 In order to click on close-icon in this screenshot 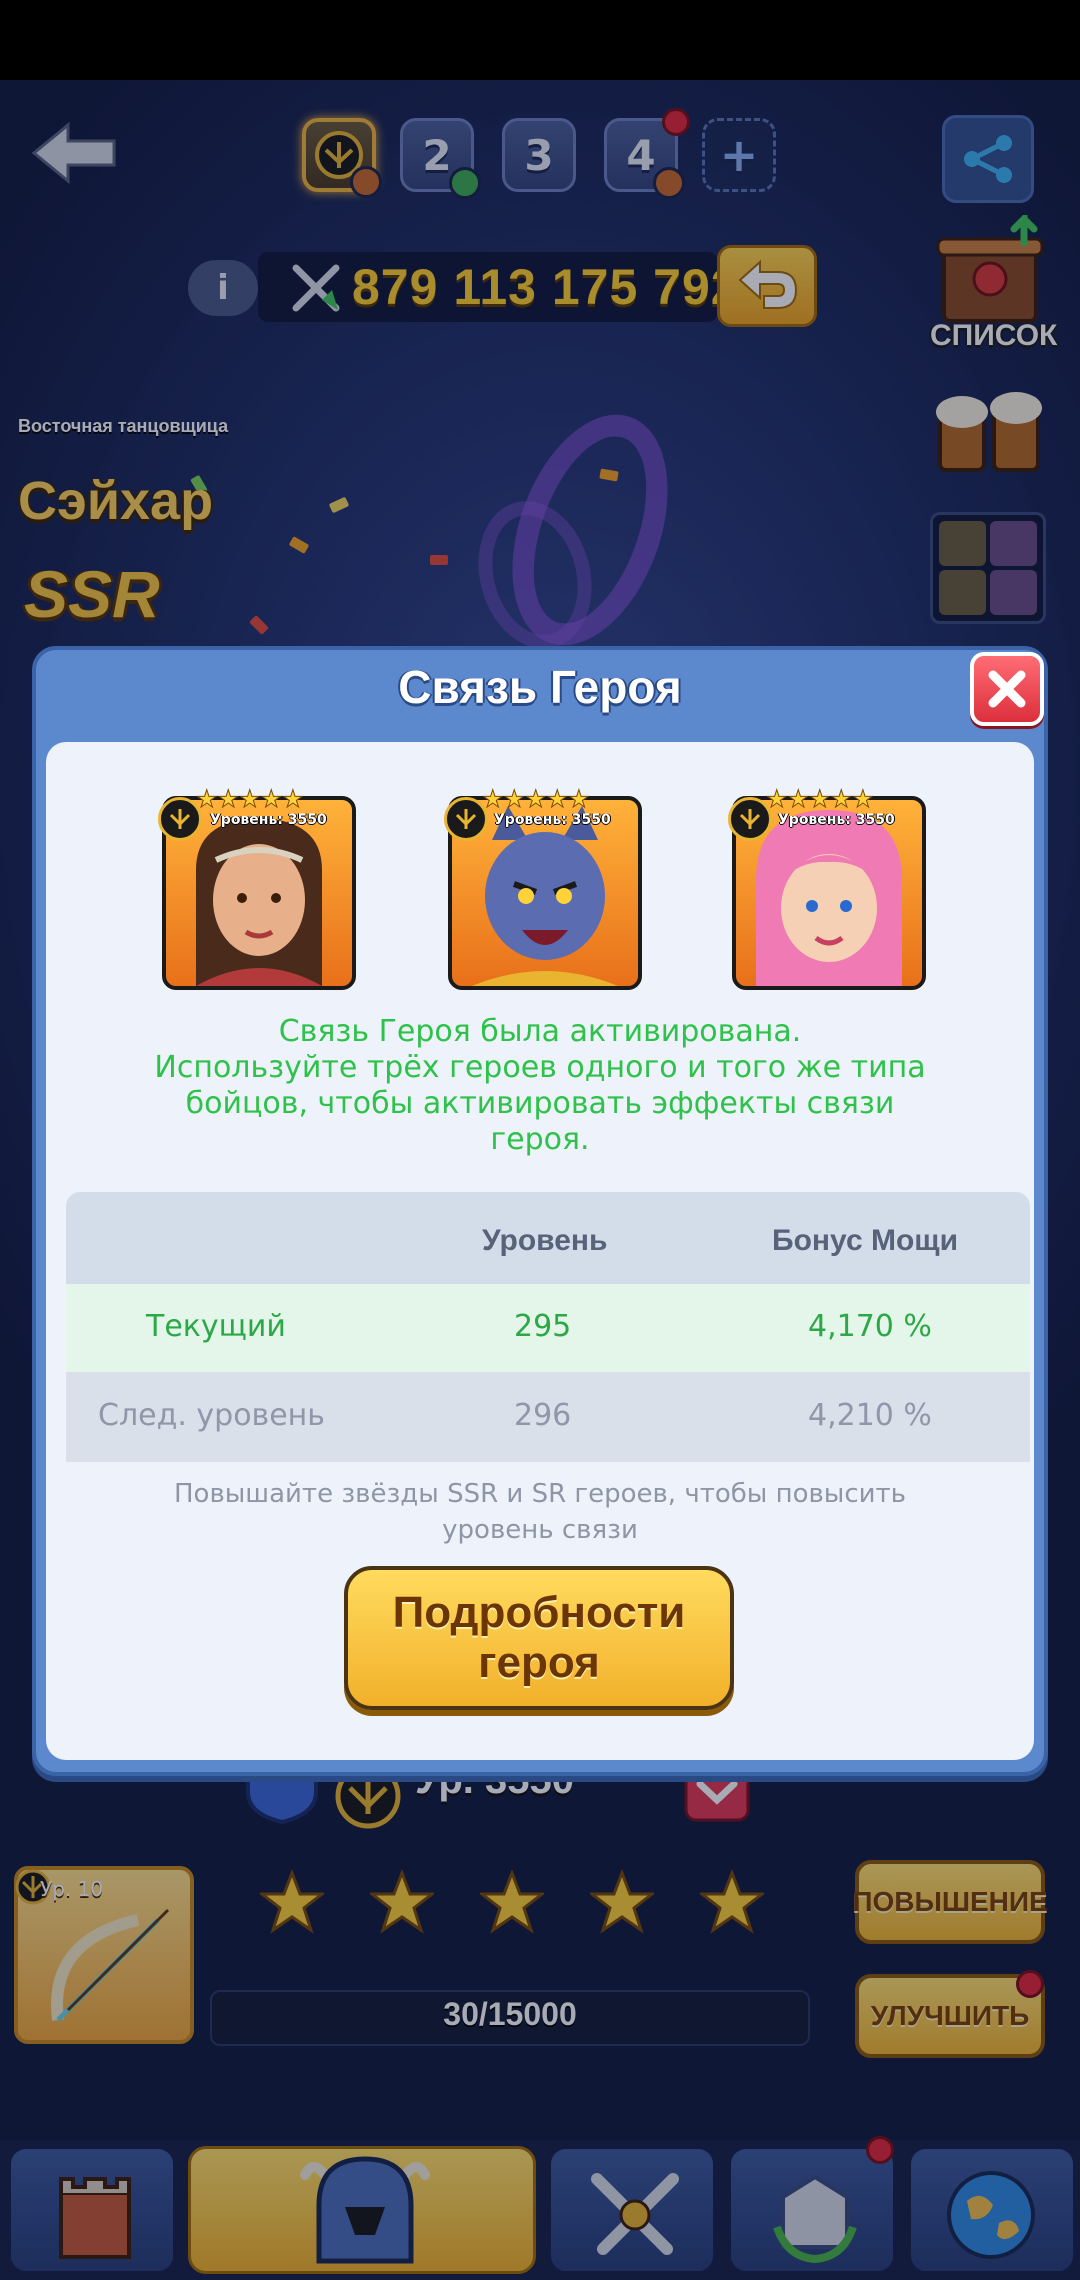, I will do `click(1007, 689)`.